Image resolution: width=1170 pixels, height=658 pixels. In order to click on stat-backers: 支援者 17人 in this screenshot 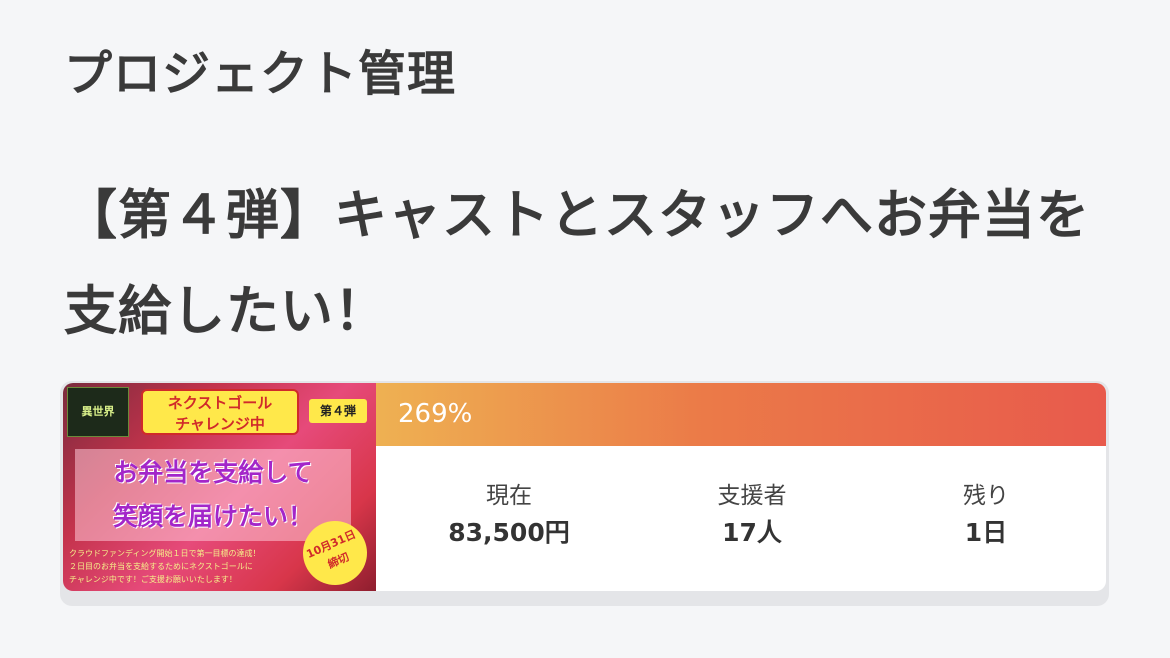, I will do `click(752, 517)`.